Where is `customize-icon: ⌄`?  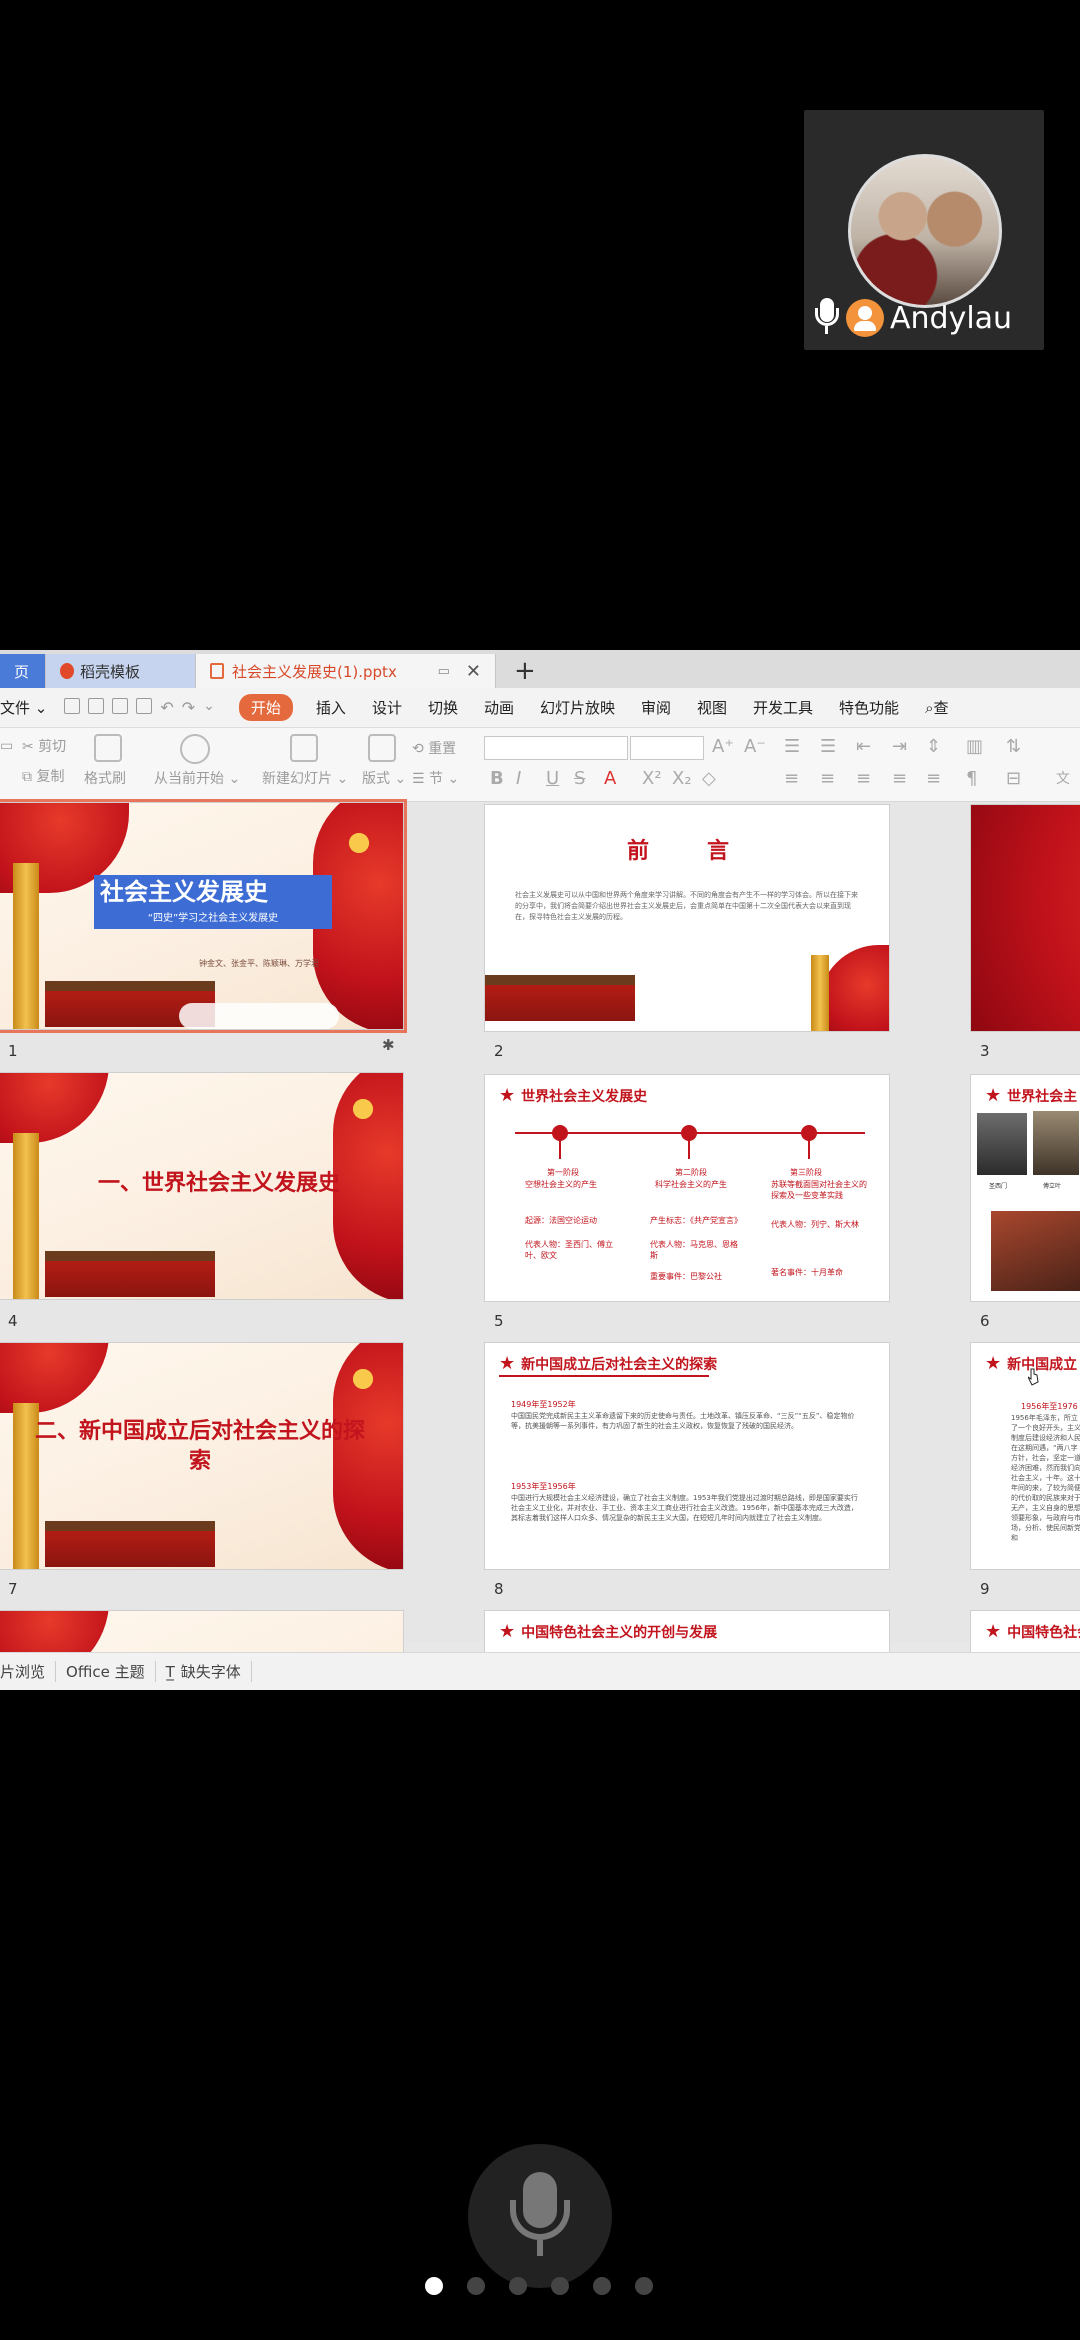 customize-icon: ⌄ is located at coordinates (209, 707).